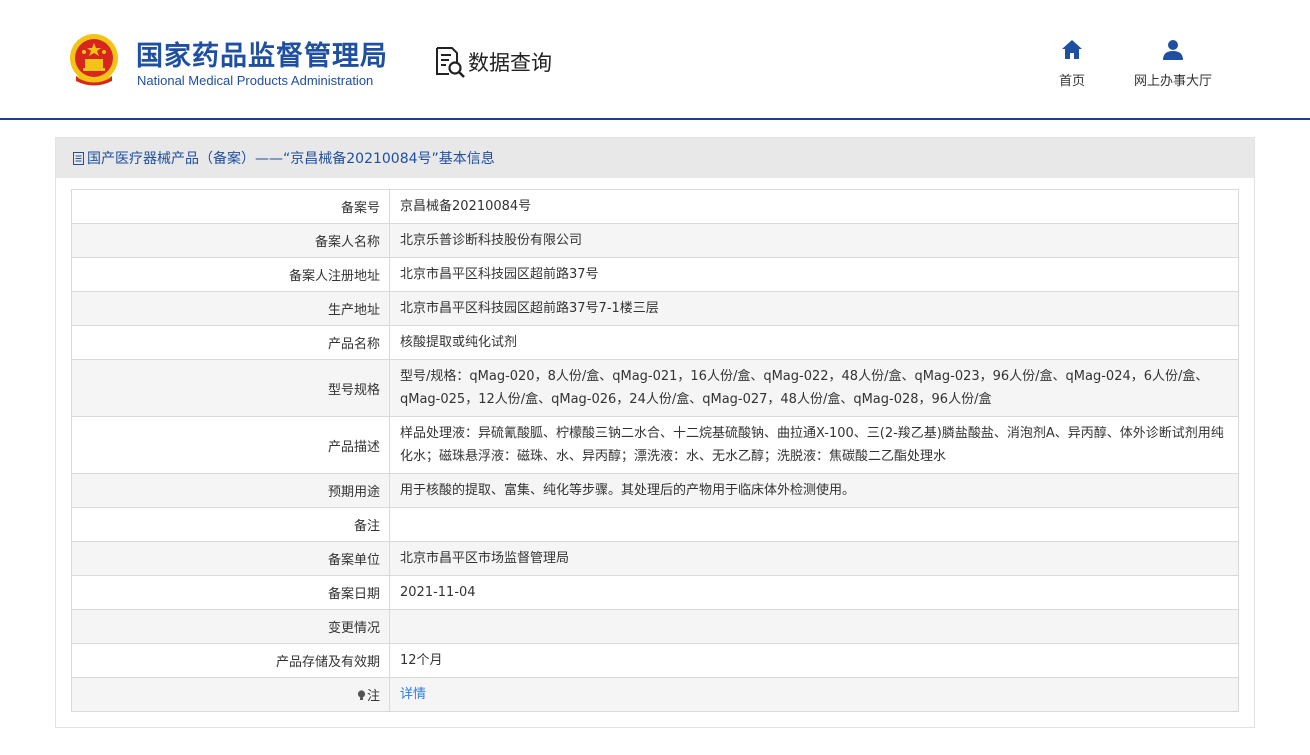 This screenshot has height=755, width=1310. What do you see at coordinates (814, 592) in the screenshot?
I see `field-value: 2021-11-04` at bounding box center [814, 592].